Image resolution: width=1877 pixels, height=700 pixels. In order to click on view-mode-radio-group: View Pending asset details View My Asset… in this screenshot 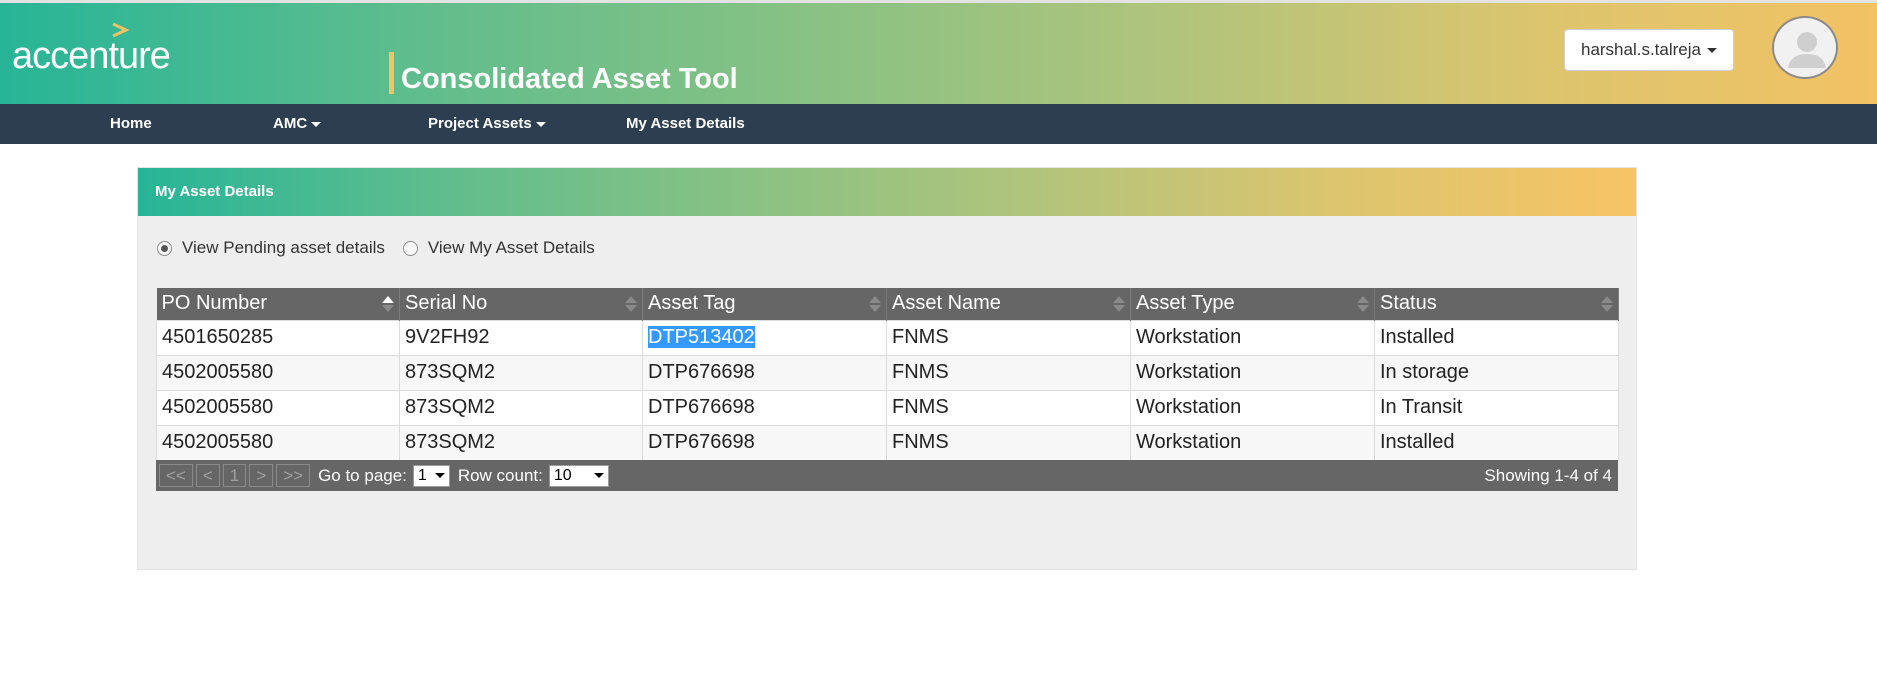, I will do `click(385, 248)`.